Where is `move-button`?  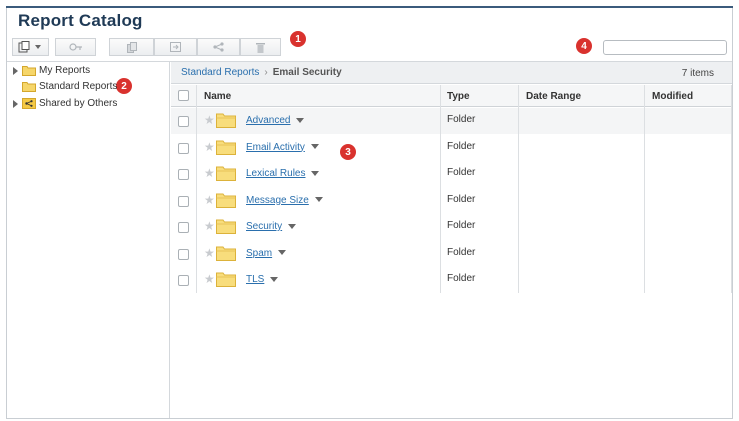
move-button is located at coordinates (175, 47).